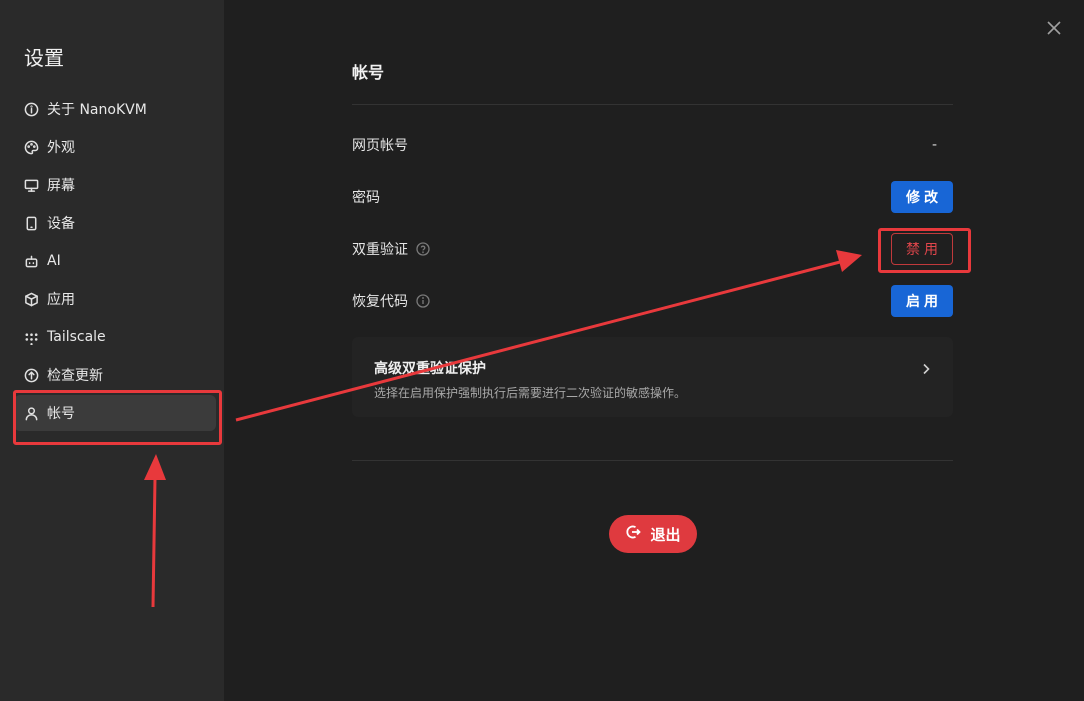 This screenshot has height=701, width=1084. I want to click on robot-icon, so click(31, 261).